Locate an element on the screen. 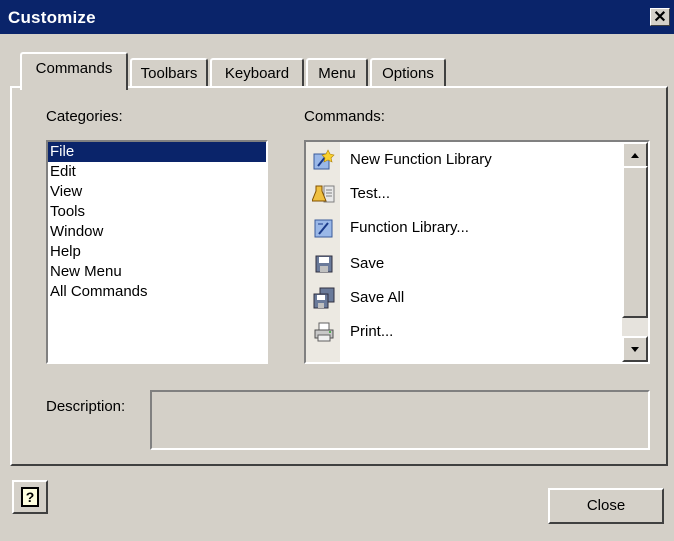 This screenshot has height=541, width=674. print-icon is located at coordinates (324, 332).